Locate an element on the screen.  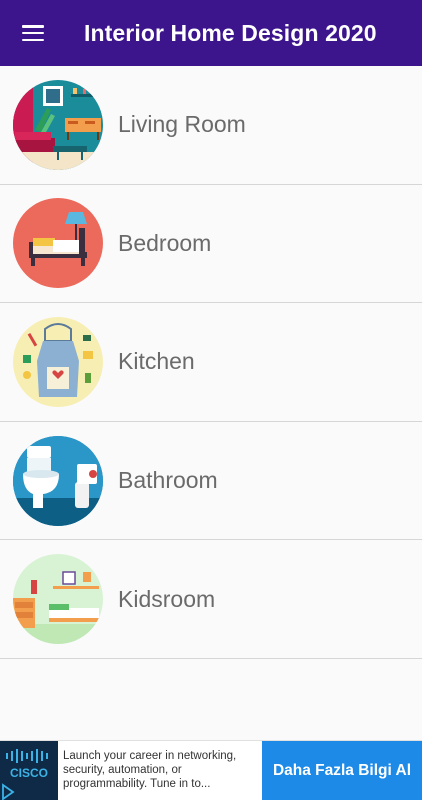
room-item-kitchen: Kitchen is located at coordinates (211, 362).